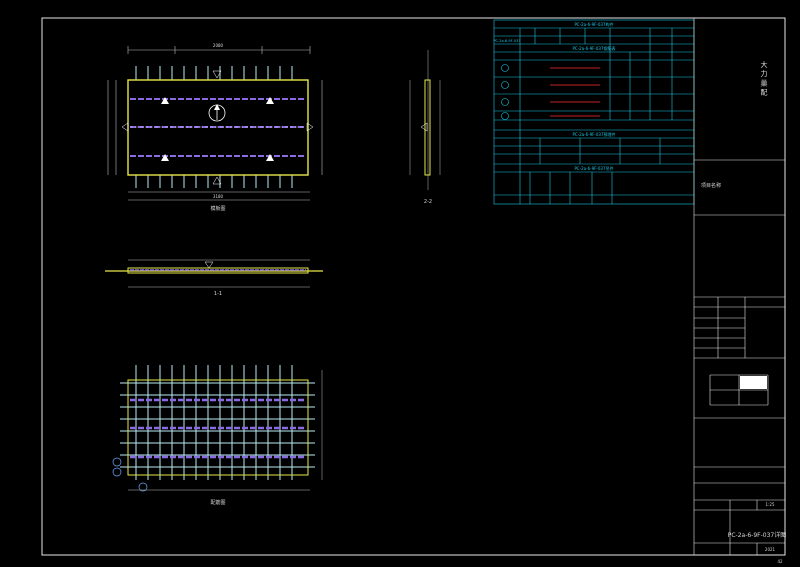 This screenshot has width=800, height=567. What do you see at coordinates (215, 127) in the screenshot?
I see `plan-view: 2080 3180 模板图` at bounding box center [215, 127].